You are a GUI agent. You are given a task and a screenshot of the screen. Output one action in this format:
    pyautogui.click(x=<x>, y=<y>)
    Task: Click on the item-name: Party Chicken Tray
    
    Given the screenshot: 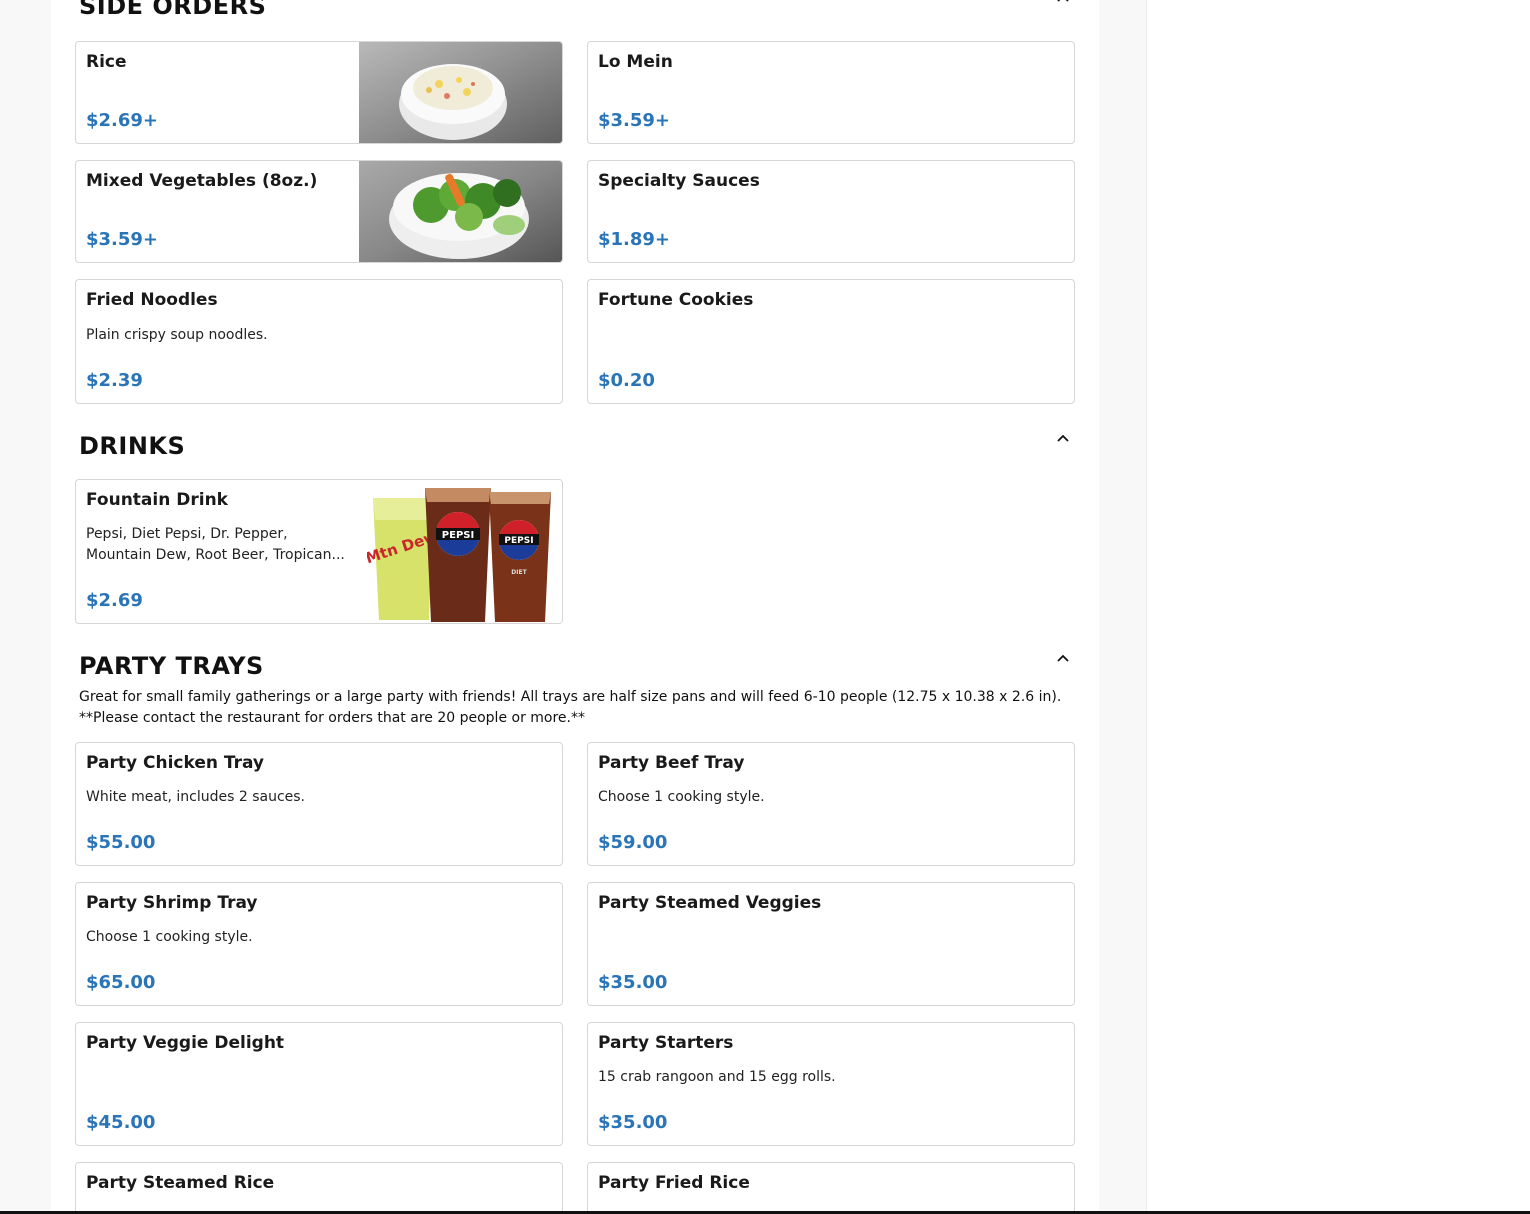 What is the action you would take?
    pyautogui.click(x=175, y=763)
    